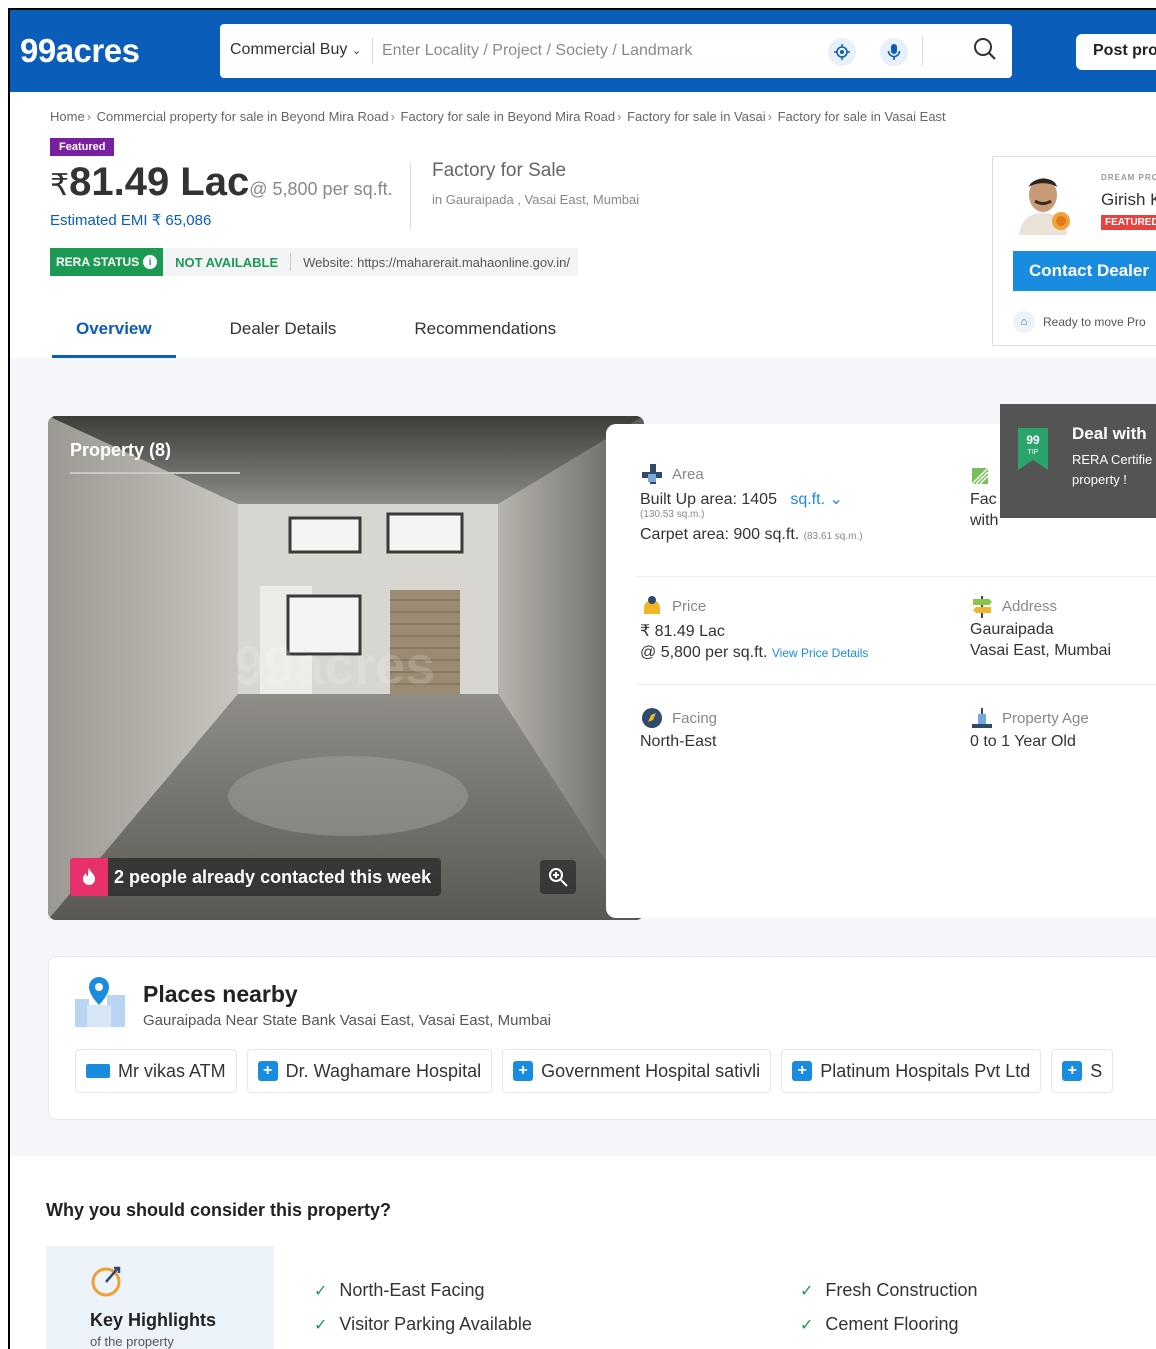 This screenshot has height=1349, width=1156. I want to click on place-chip-label: Government Hospital sativli, so click(651, 1070).